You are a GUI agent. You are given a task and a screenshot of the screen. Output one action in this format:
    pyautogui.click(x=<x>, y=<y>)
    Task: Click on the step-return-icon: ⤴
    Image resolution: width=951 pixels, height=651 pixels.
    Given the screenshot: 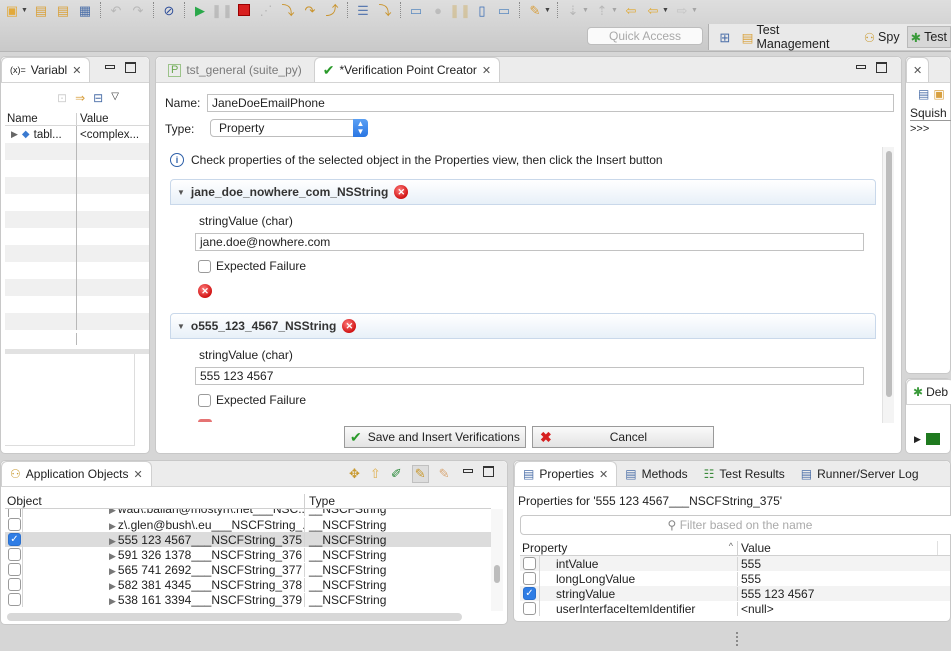 What is the action you would take?
    pyautogui.click(x=332, y=10)
    